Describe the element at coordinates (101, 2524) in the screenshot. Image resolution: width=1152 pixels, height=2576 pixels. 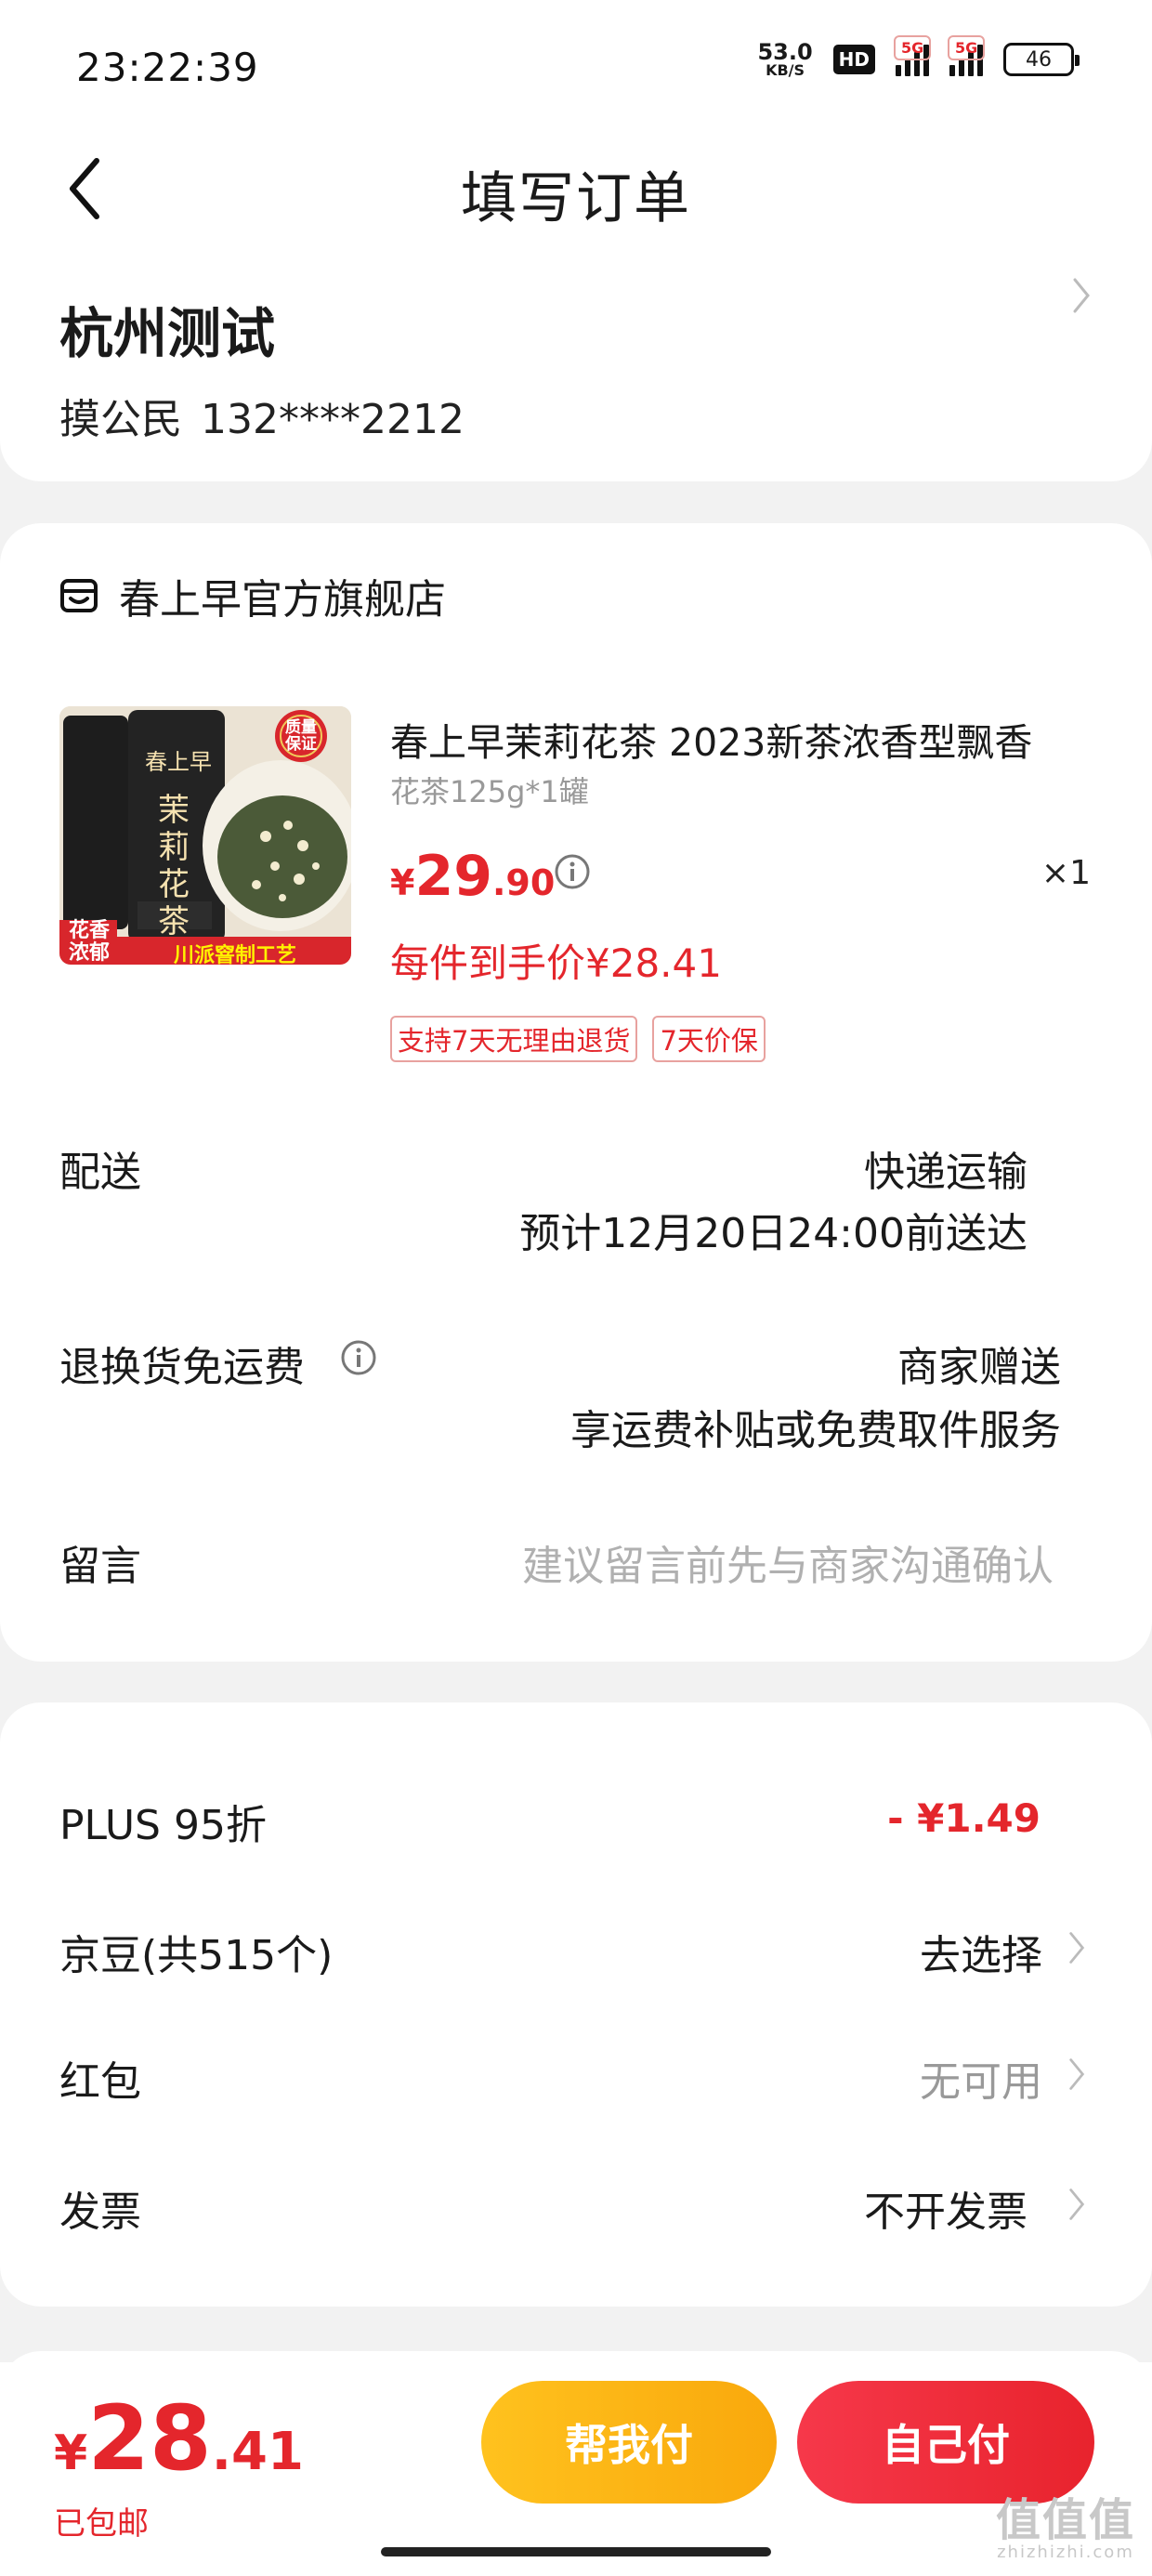
I see `shipping-note: 已包邮` at that location.